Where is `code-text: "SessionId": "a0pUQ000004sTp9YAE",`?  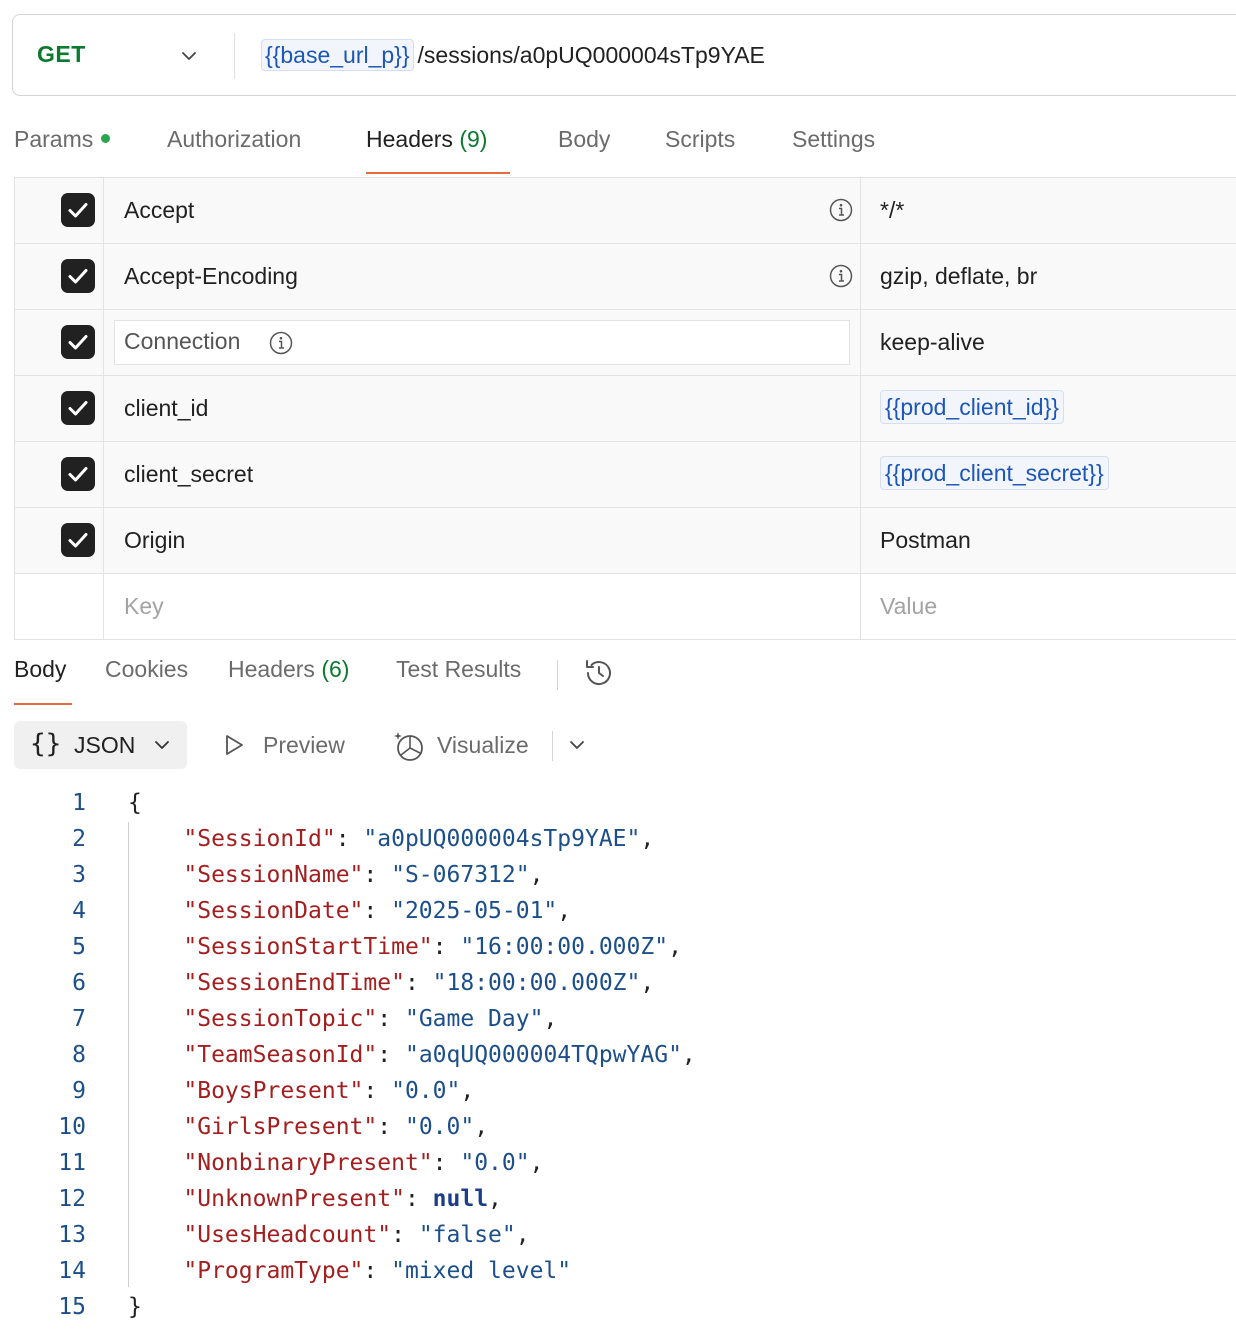 code-text: "SessionId": "a0pUQ000004sTp9YAE", is located at coordinates (419, 839).